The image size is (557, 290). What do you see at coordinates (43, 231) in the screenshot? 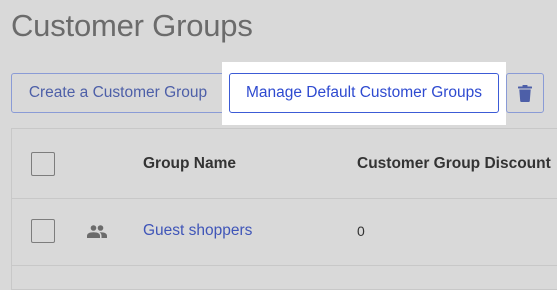
I see `row-checkbox` at bounding box center [43, 231].